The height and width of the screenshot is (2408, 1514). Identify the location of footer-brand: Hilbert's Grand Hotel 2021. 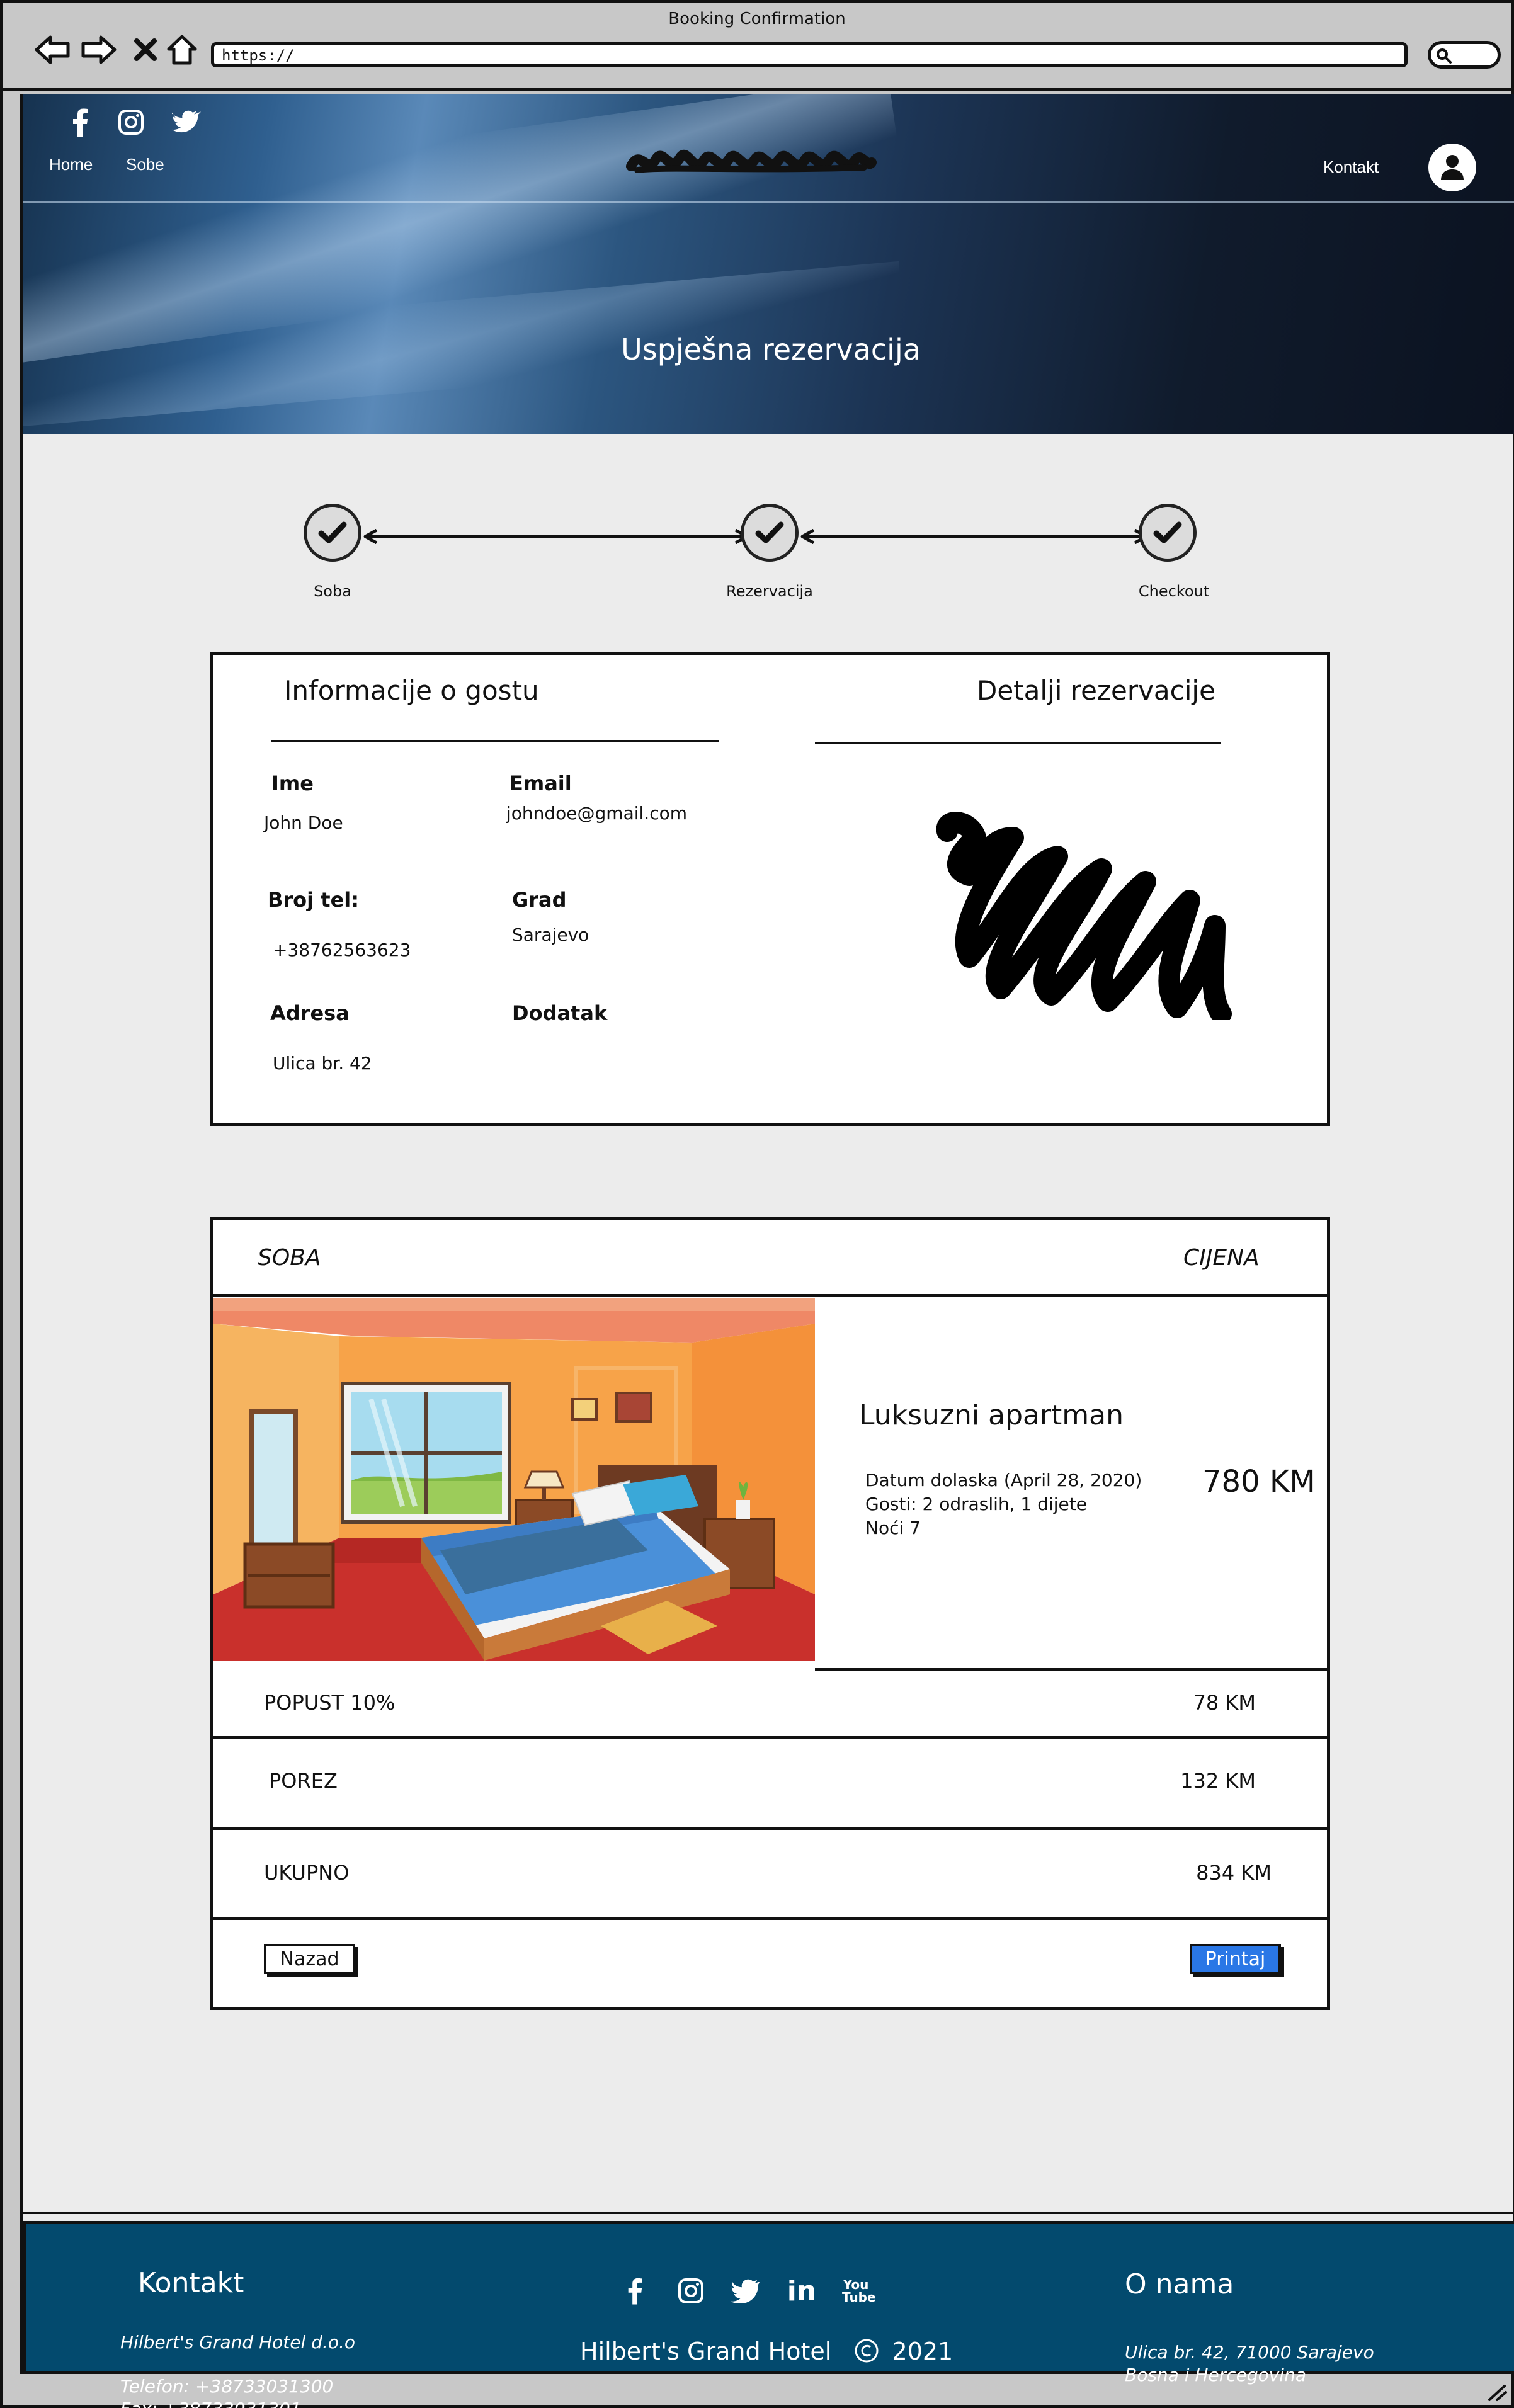
(767, 2351).